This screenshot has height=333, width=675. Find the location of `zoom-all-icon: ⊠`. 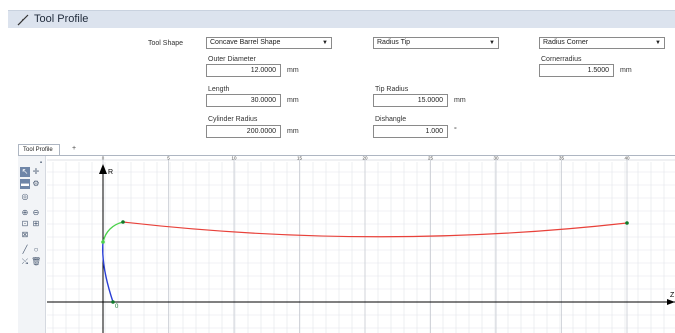

zoom-all-icon: ⊠ is located at coordinates (25, 235).